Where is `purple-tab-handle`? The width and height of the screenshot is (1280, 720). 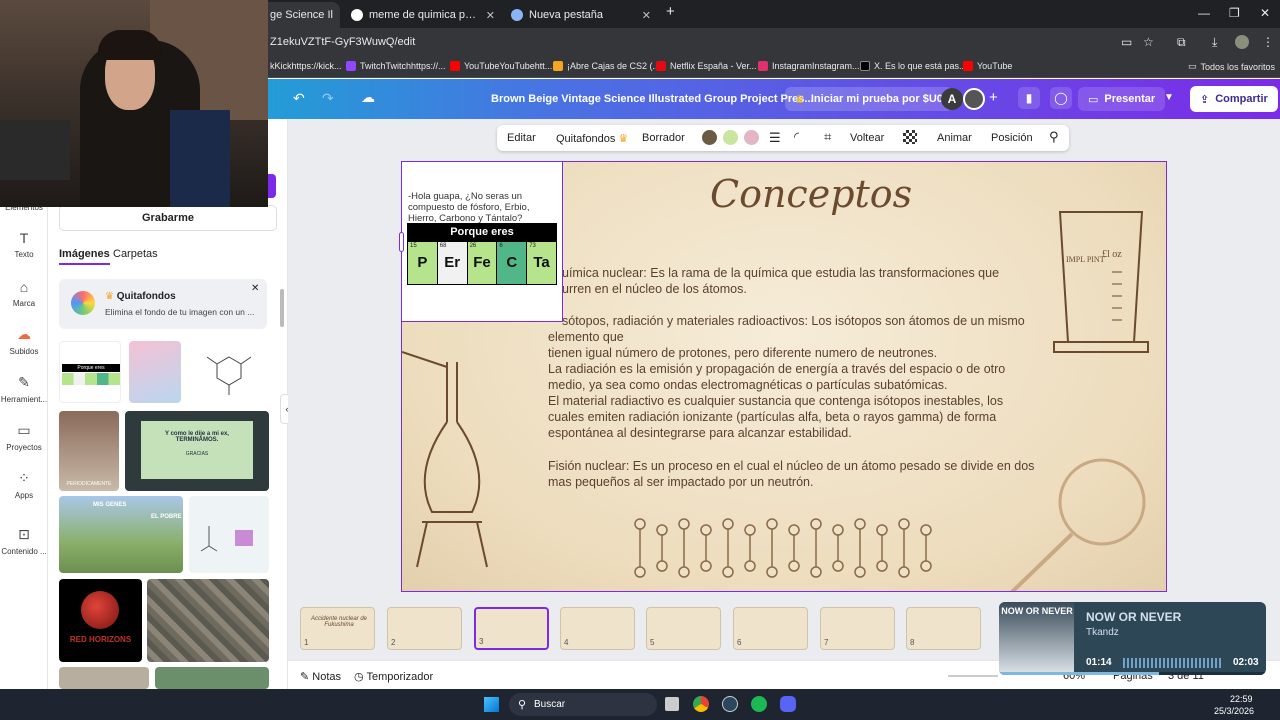
purple-tab-handle is located at coordinates (272, 186).